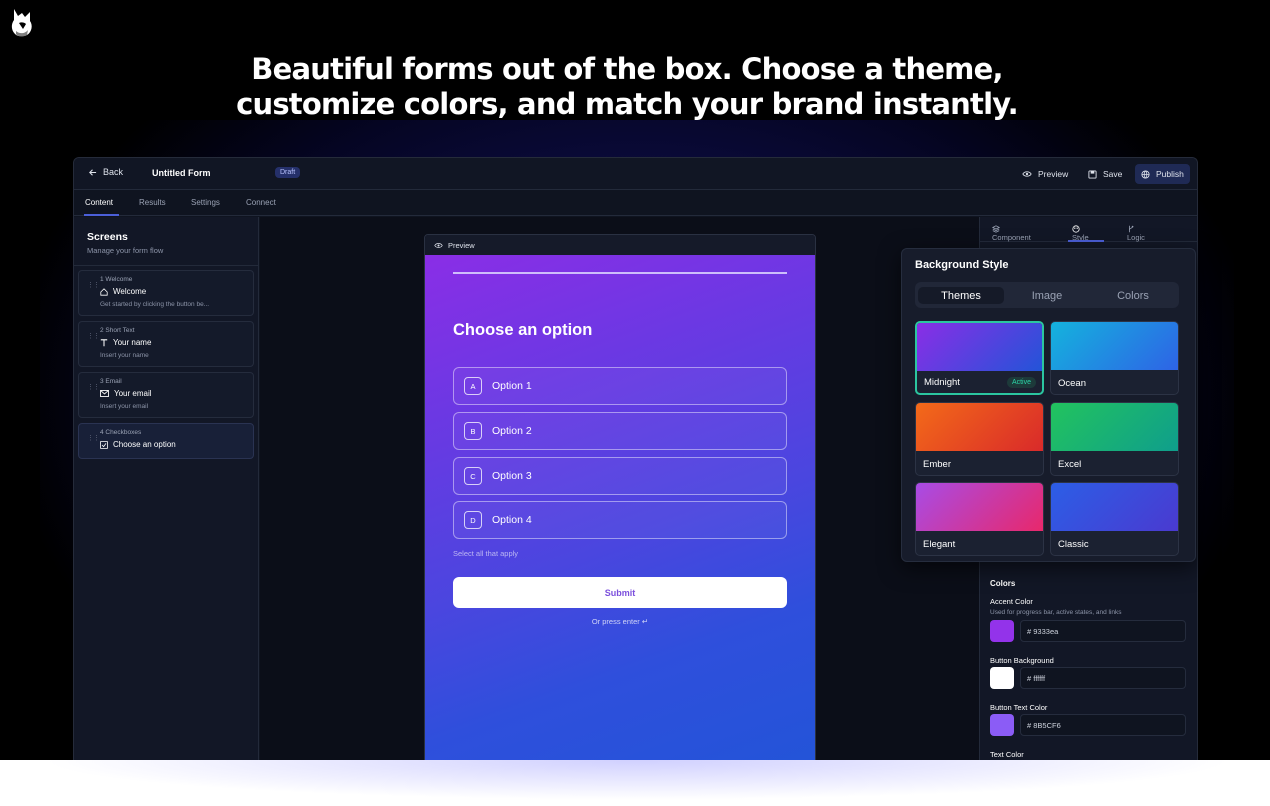  Describe the element at coordinates (939, 544) in the screenshot. I see `theme-name: Elegant` at that location.